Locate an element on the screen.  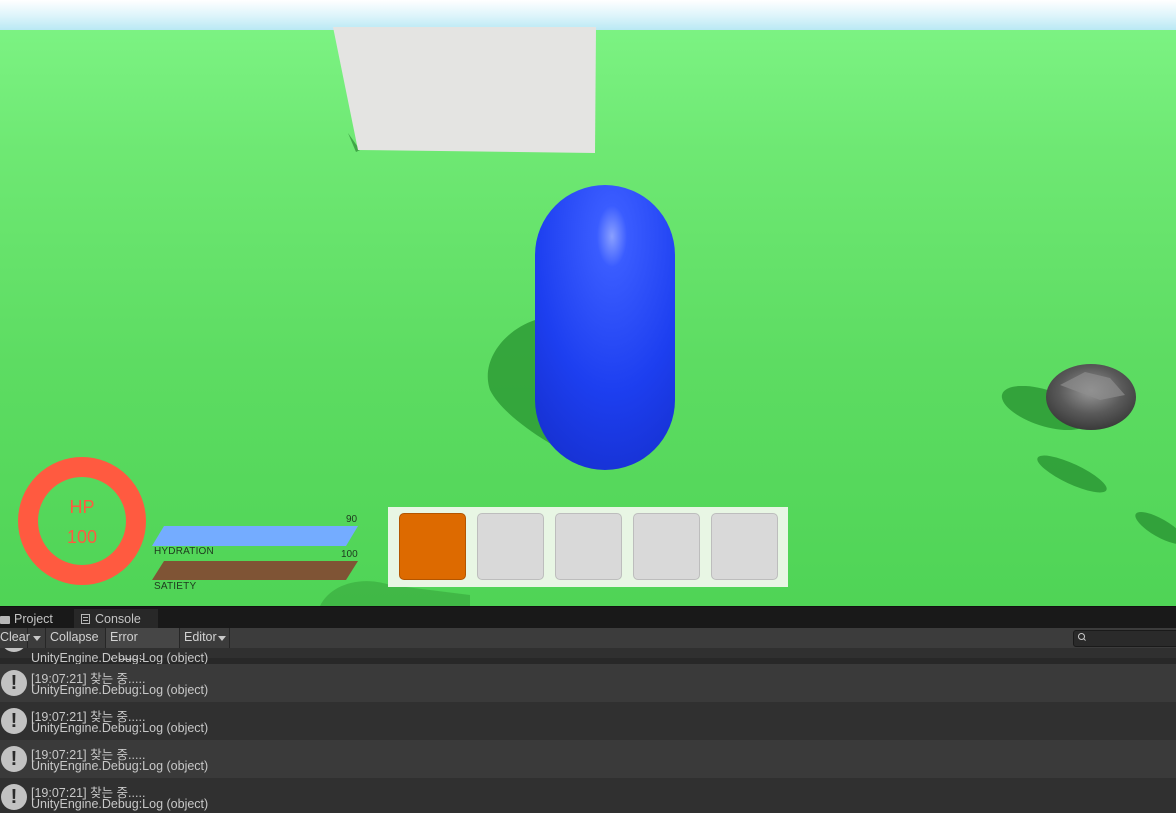
panel-tab-bar: Project Console is located at coordinates (588, 617).